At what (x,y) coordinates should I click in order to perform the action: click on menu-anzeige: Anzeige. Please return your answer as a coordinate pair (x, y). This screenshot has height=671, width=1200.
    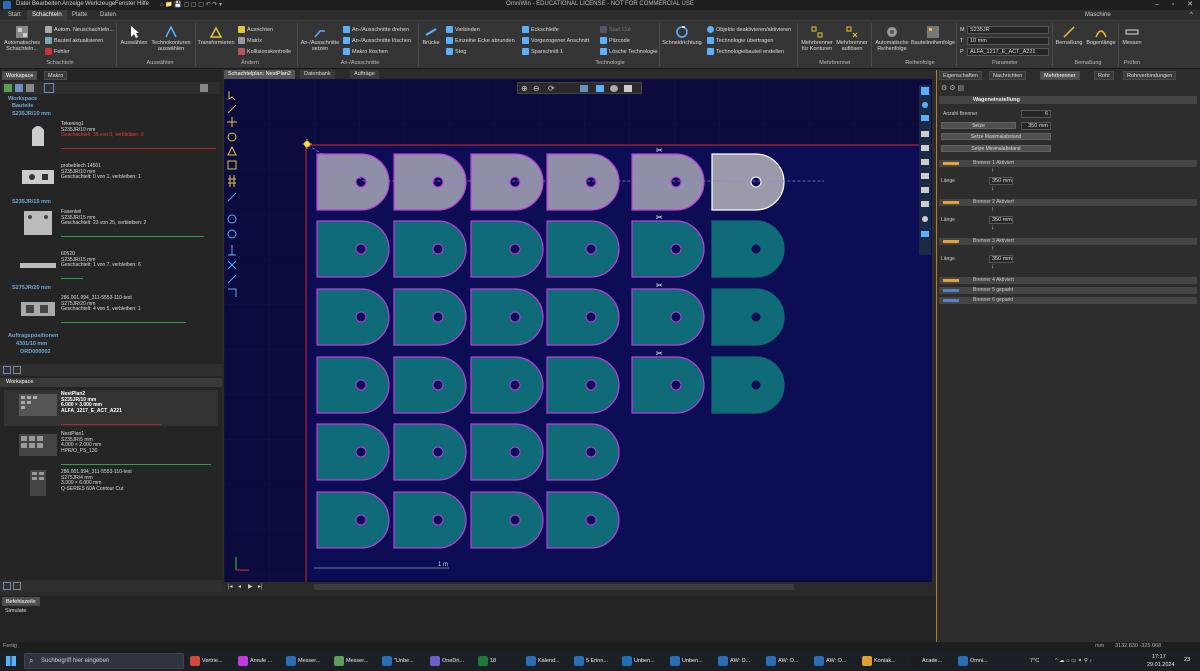
    Looking at the image, I should click on (73, 4).